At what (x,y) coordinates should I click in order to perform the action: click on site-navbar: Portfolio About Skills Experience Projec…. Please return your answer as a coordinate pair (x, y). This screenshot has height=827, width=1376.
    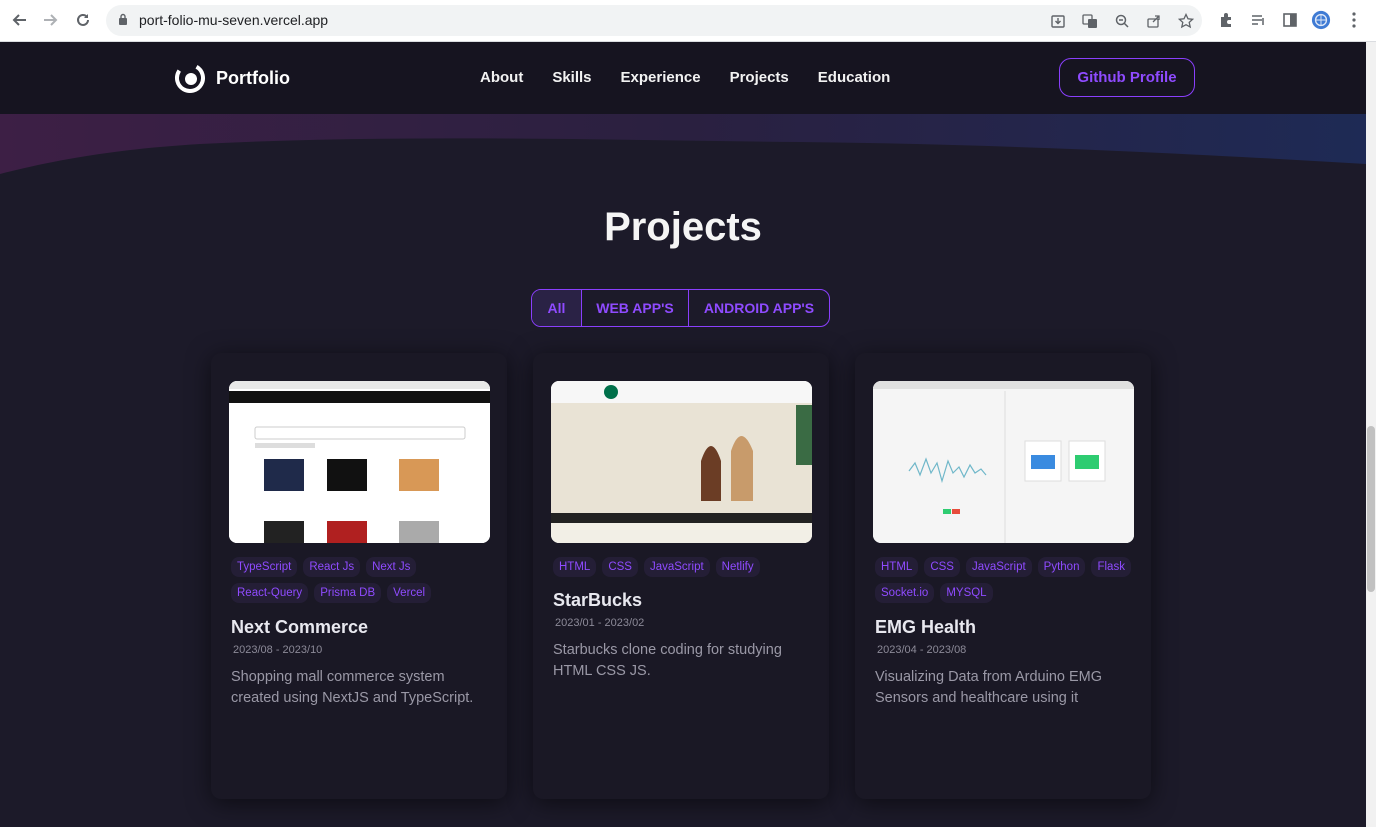
    Looking at the image, I should click on (683, 78).